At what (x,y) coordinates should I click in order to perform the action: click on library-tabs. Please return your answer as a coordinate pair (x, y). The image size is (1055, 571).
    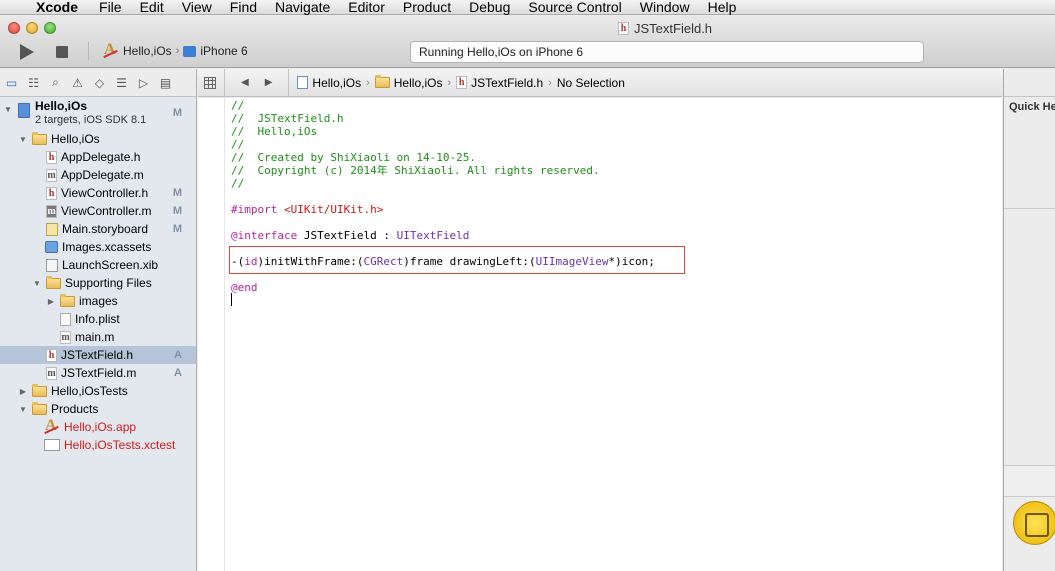
    Looking at the image, I should click on (1029, 481).